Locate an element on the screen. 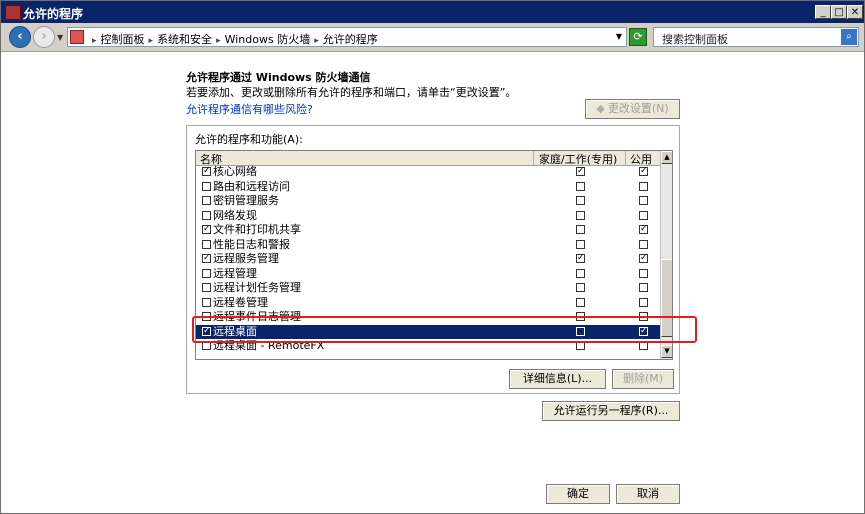 This screenshot has height=514, width=865. table-row: 性能日志和警报 is located at coordinates (428, 245).